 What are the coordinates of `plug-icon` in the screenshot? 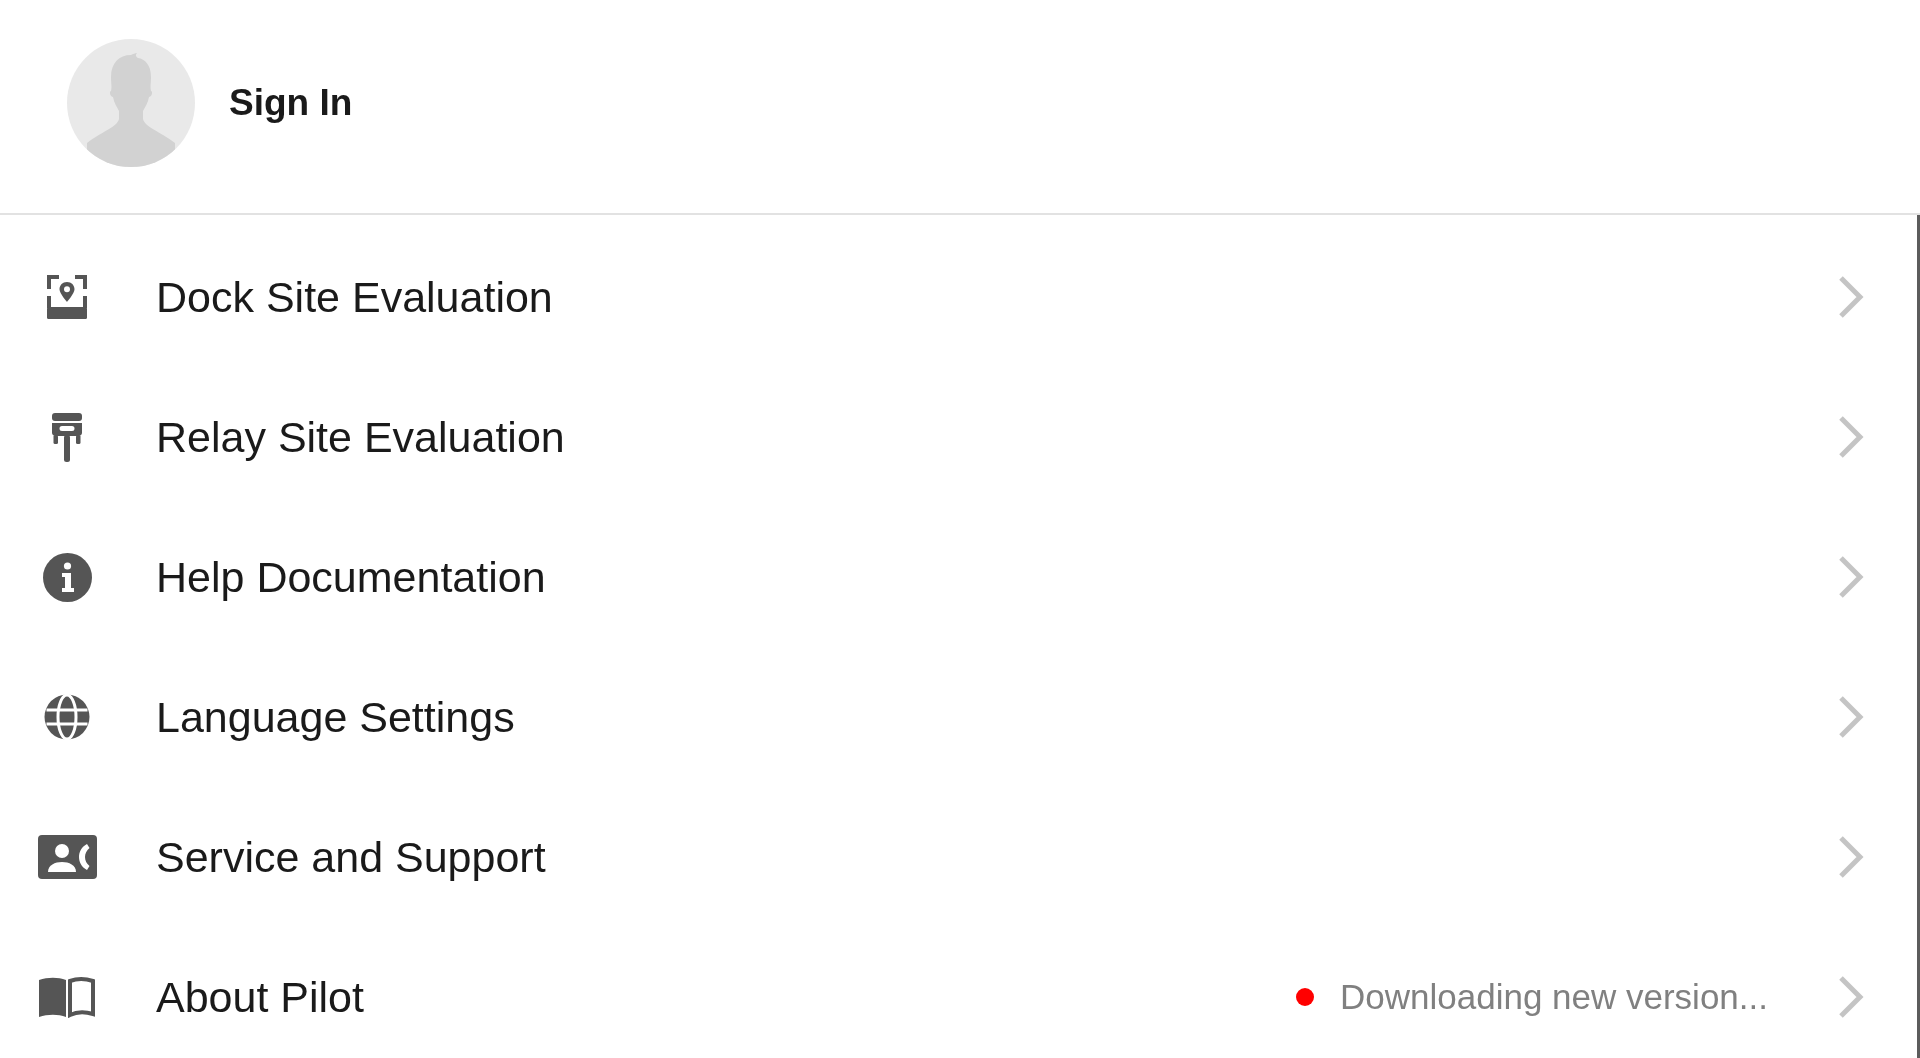 It's located at (67, 437).